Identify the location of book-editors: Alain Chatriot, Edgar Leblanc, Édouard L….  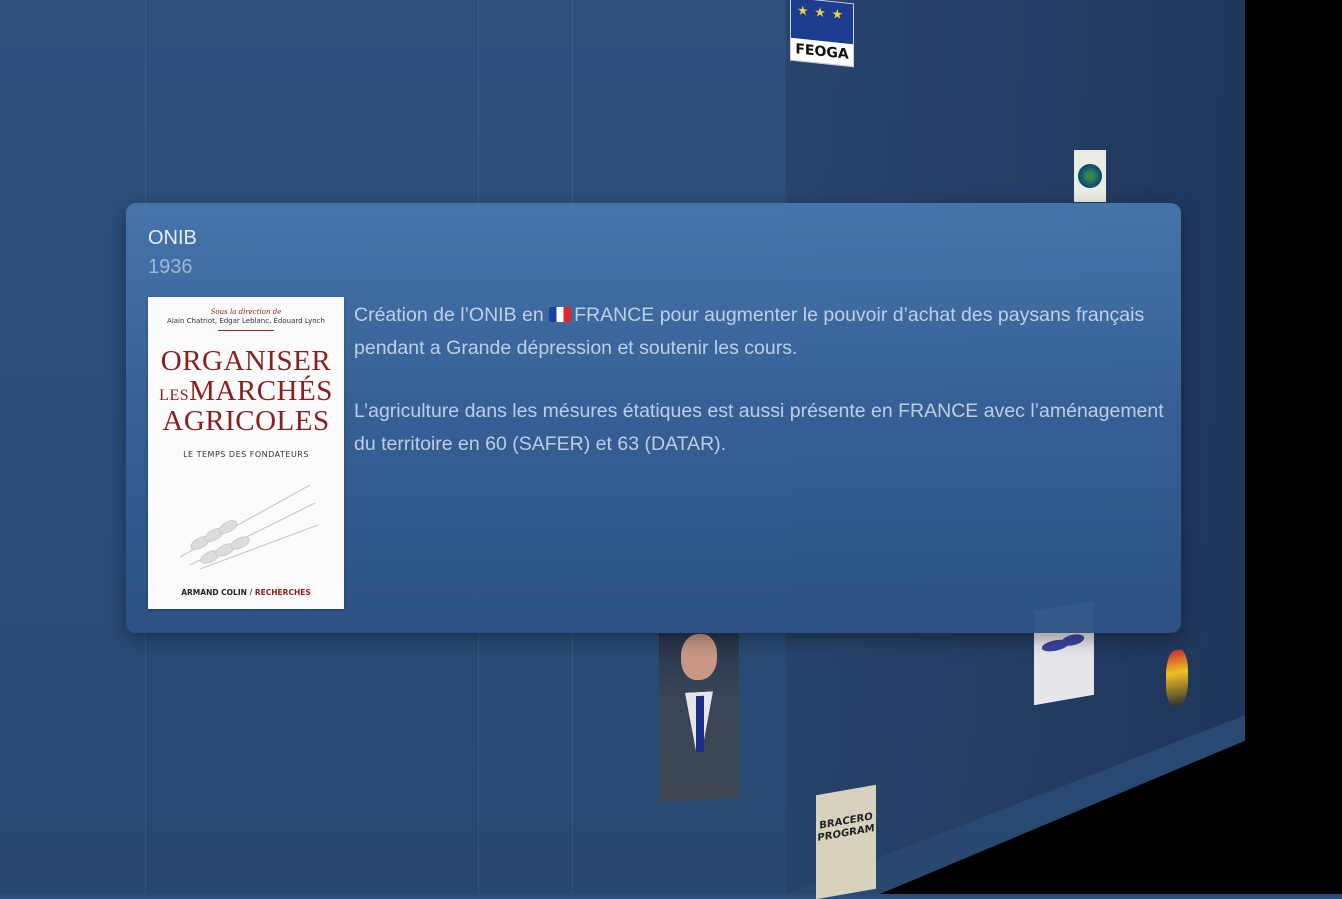
(246, 321).